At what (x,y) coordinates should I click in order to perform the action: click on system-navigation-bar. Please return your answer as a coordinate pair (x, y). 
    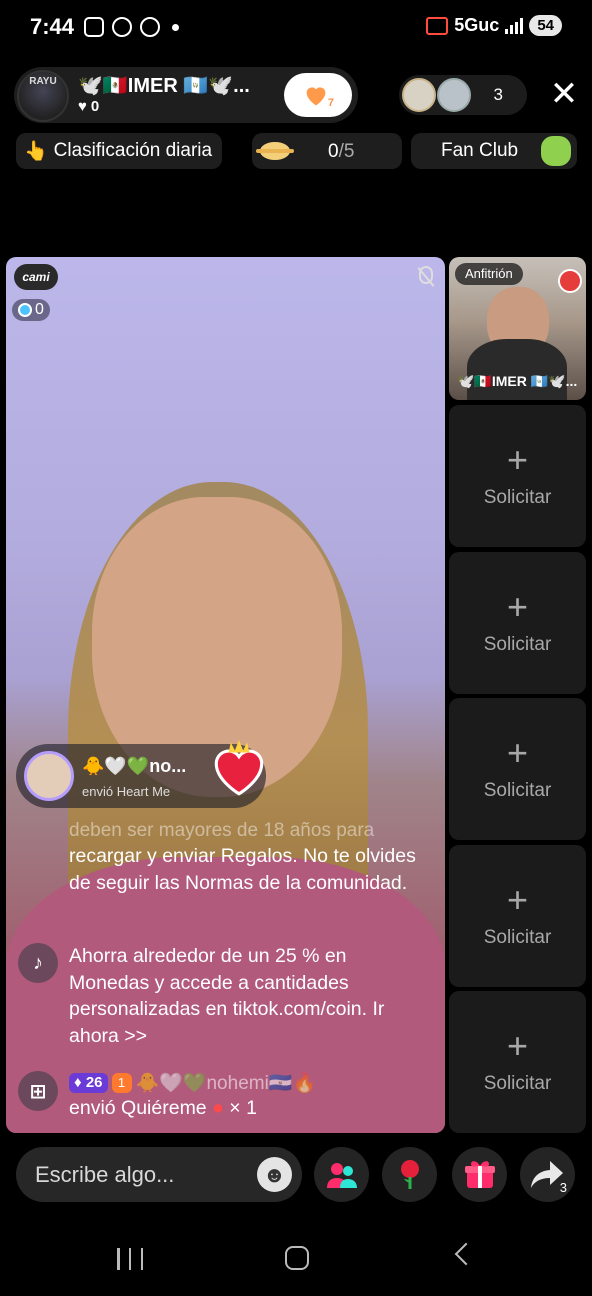
    Looking at the image, I should click on (296, 1258).